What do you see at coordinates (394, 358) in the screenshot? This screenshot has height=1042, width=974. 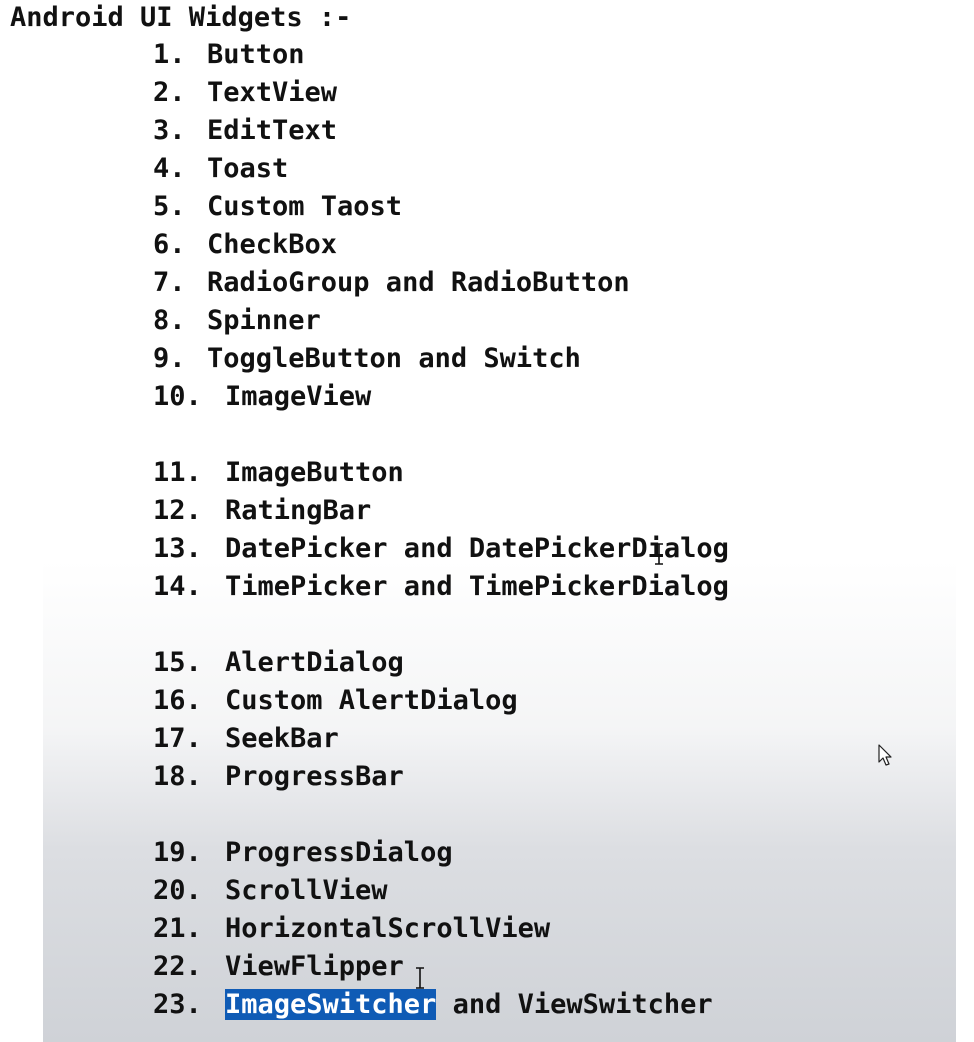 I see `item-text: ToggleButton and Switch` at bounding box center [394, 358].